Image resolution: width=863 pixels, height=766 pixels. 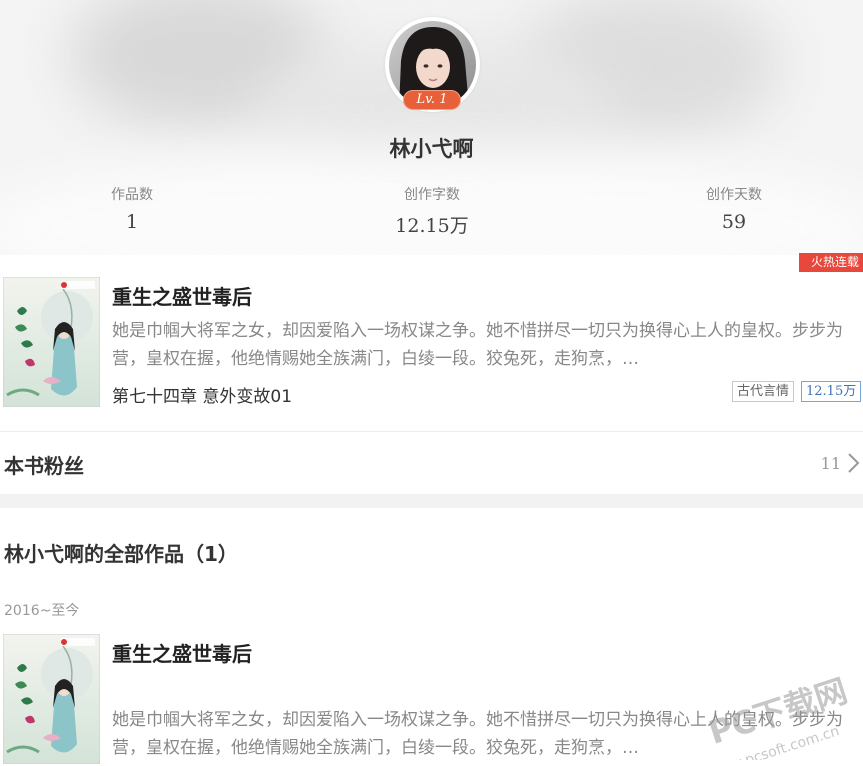 What do you see at coordinates (44, 466) in the screenshot?
I see `fans-label: 本书粉丝` at bounding box center [44, 466].